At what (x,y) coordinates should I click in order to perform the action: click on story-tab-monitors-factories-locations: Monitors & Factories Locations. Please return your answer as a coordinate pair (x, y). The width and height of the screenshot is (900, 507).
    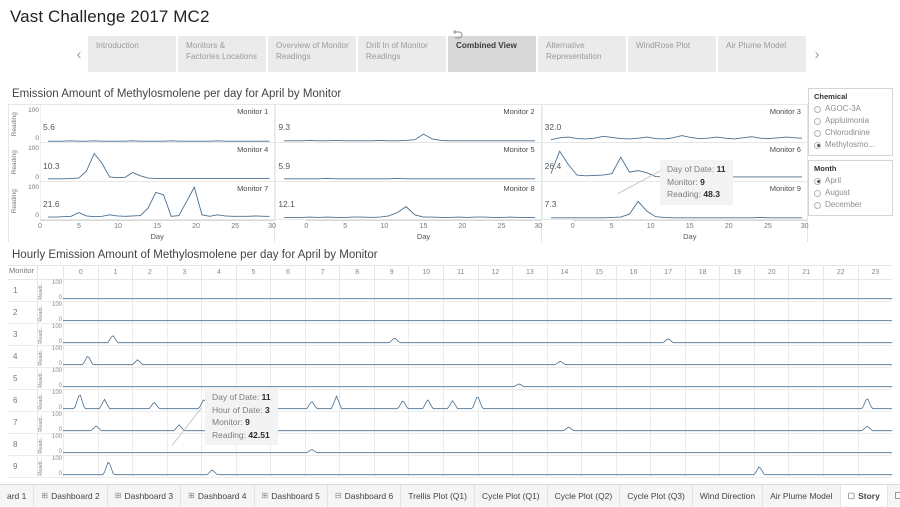
    Looking at the image, I should click on (223, 54).